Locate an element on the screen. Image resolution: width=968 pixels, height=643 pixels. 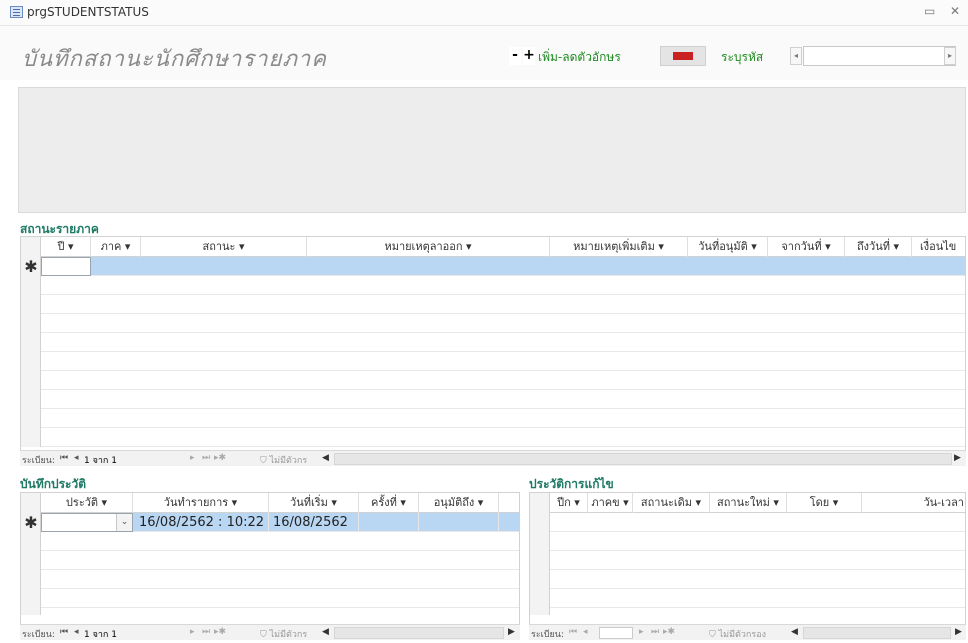
col-entry-date: วันทำรายการ ▾ is located at coordinates (201, 503).